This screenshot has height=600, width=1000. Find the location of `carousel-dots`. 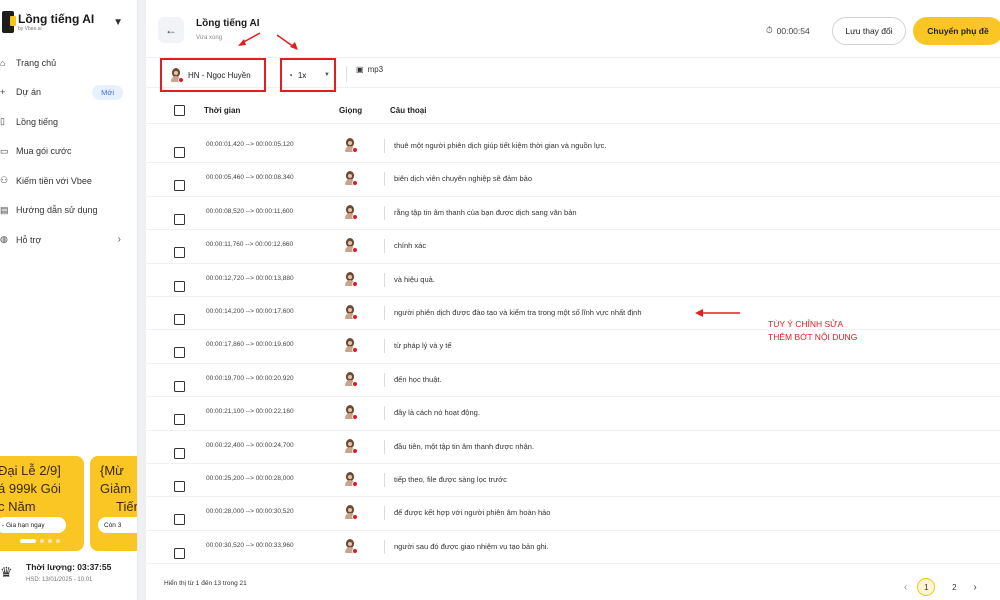

carousel-dots is located at coordinates (40, 541).